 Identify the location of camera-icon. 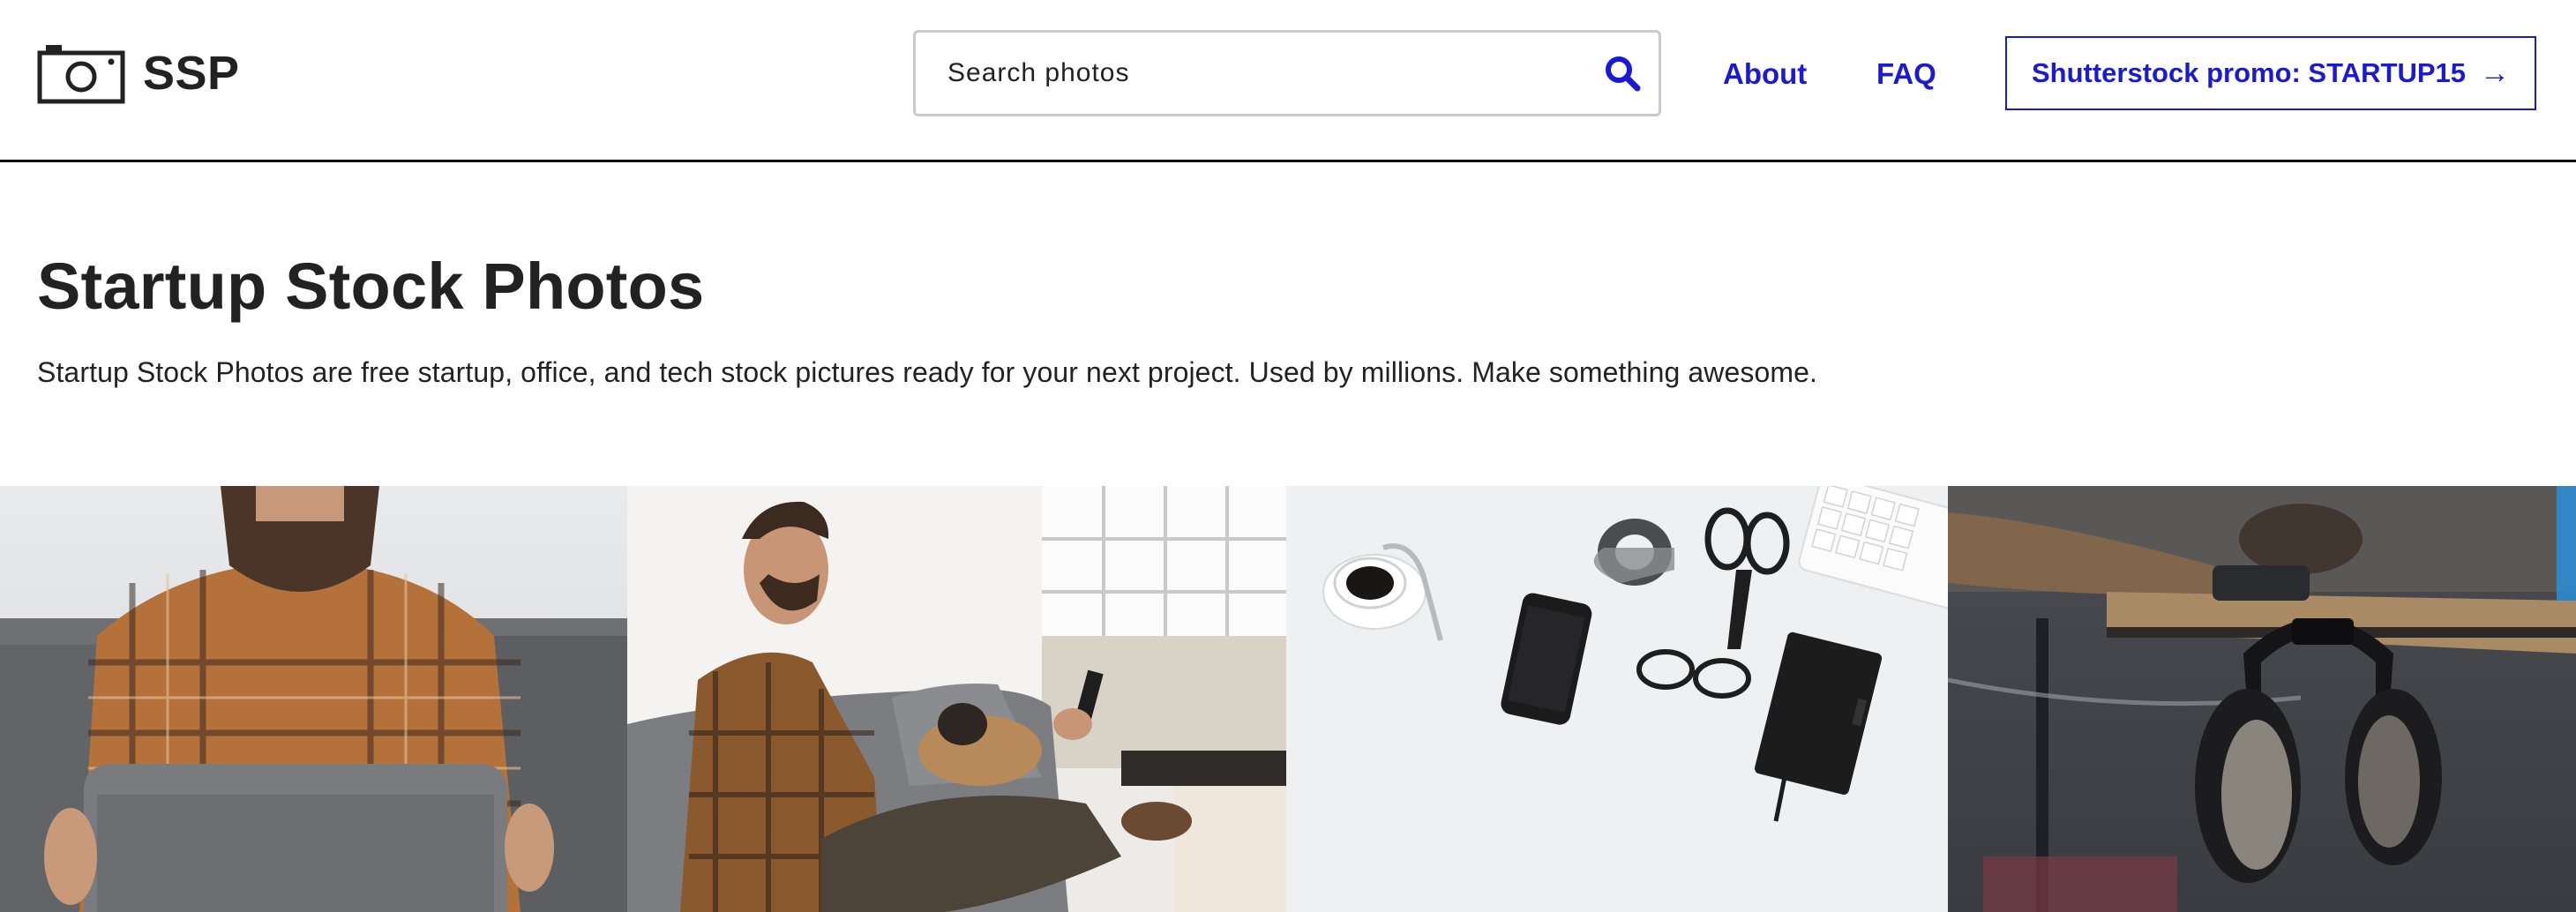
(81, 74).